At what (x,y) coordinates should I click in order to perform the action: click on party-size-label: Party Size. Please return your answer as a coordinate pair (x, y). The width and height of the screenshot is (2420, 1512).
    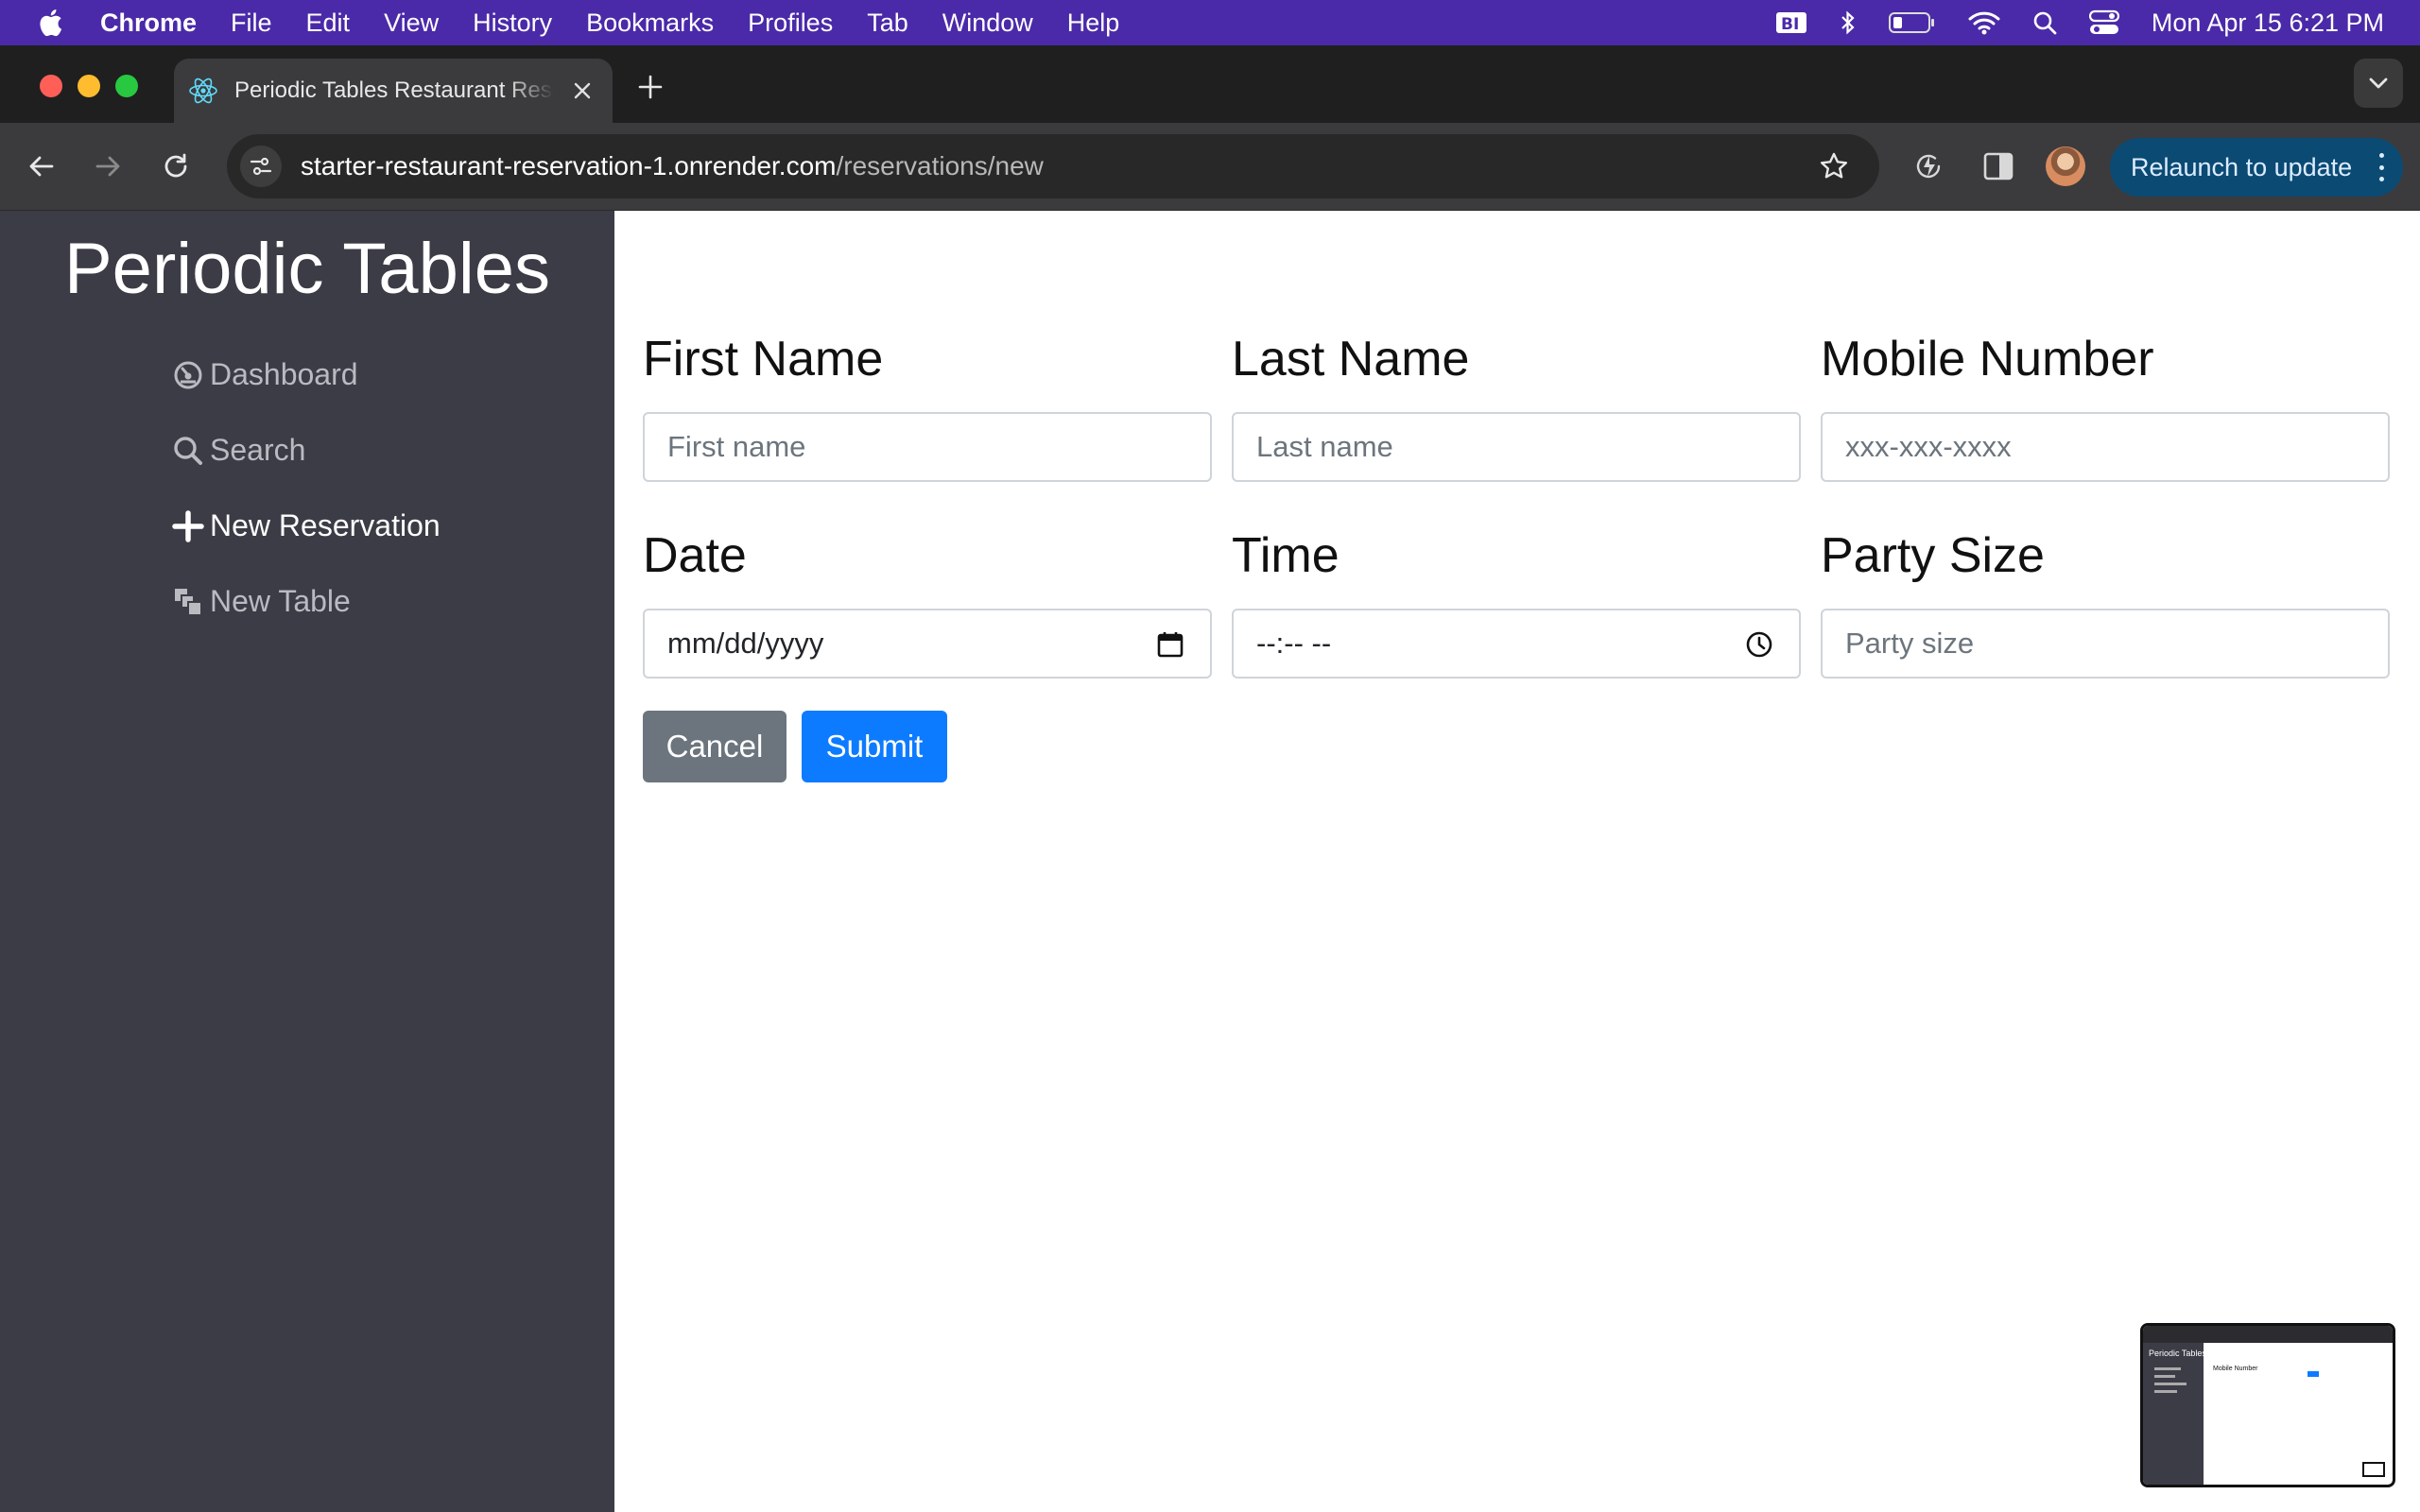
    Looking at the image, I should click on (1933, 555).